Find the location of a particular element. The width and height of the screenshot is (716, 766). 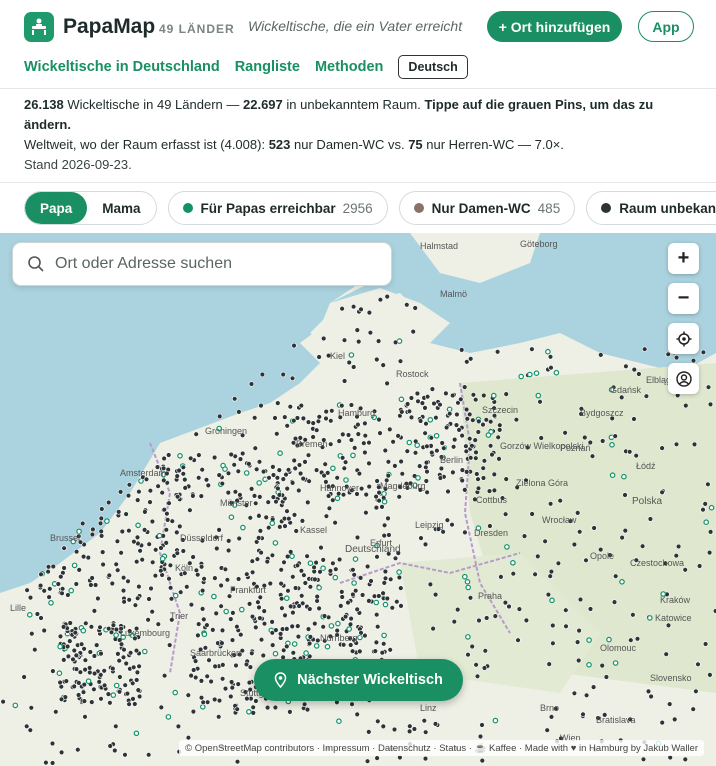

mode-papa: Papa is located at coordinates (56, 208).